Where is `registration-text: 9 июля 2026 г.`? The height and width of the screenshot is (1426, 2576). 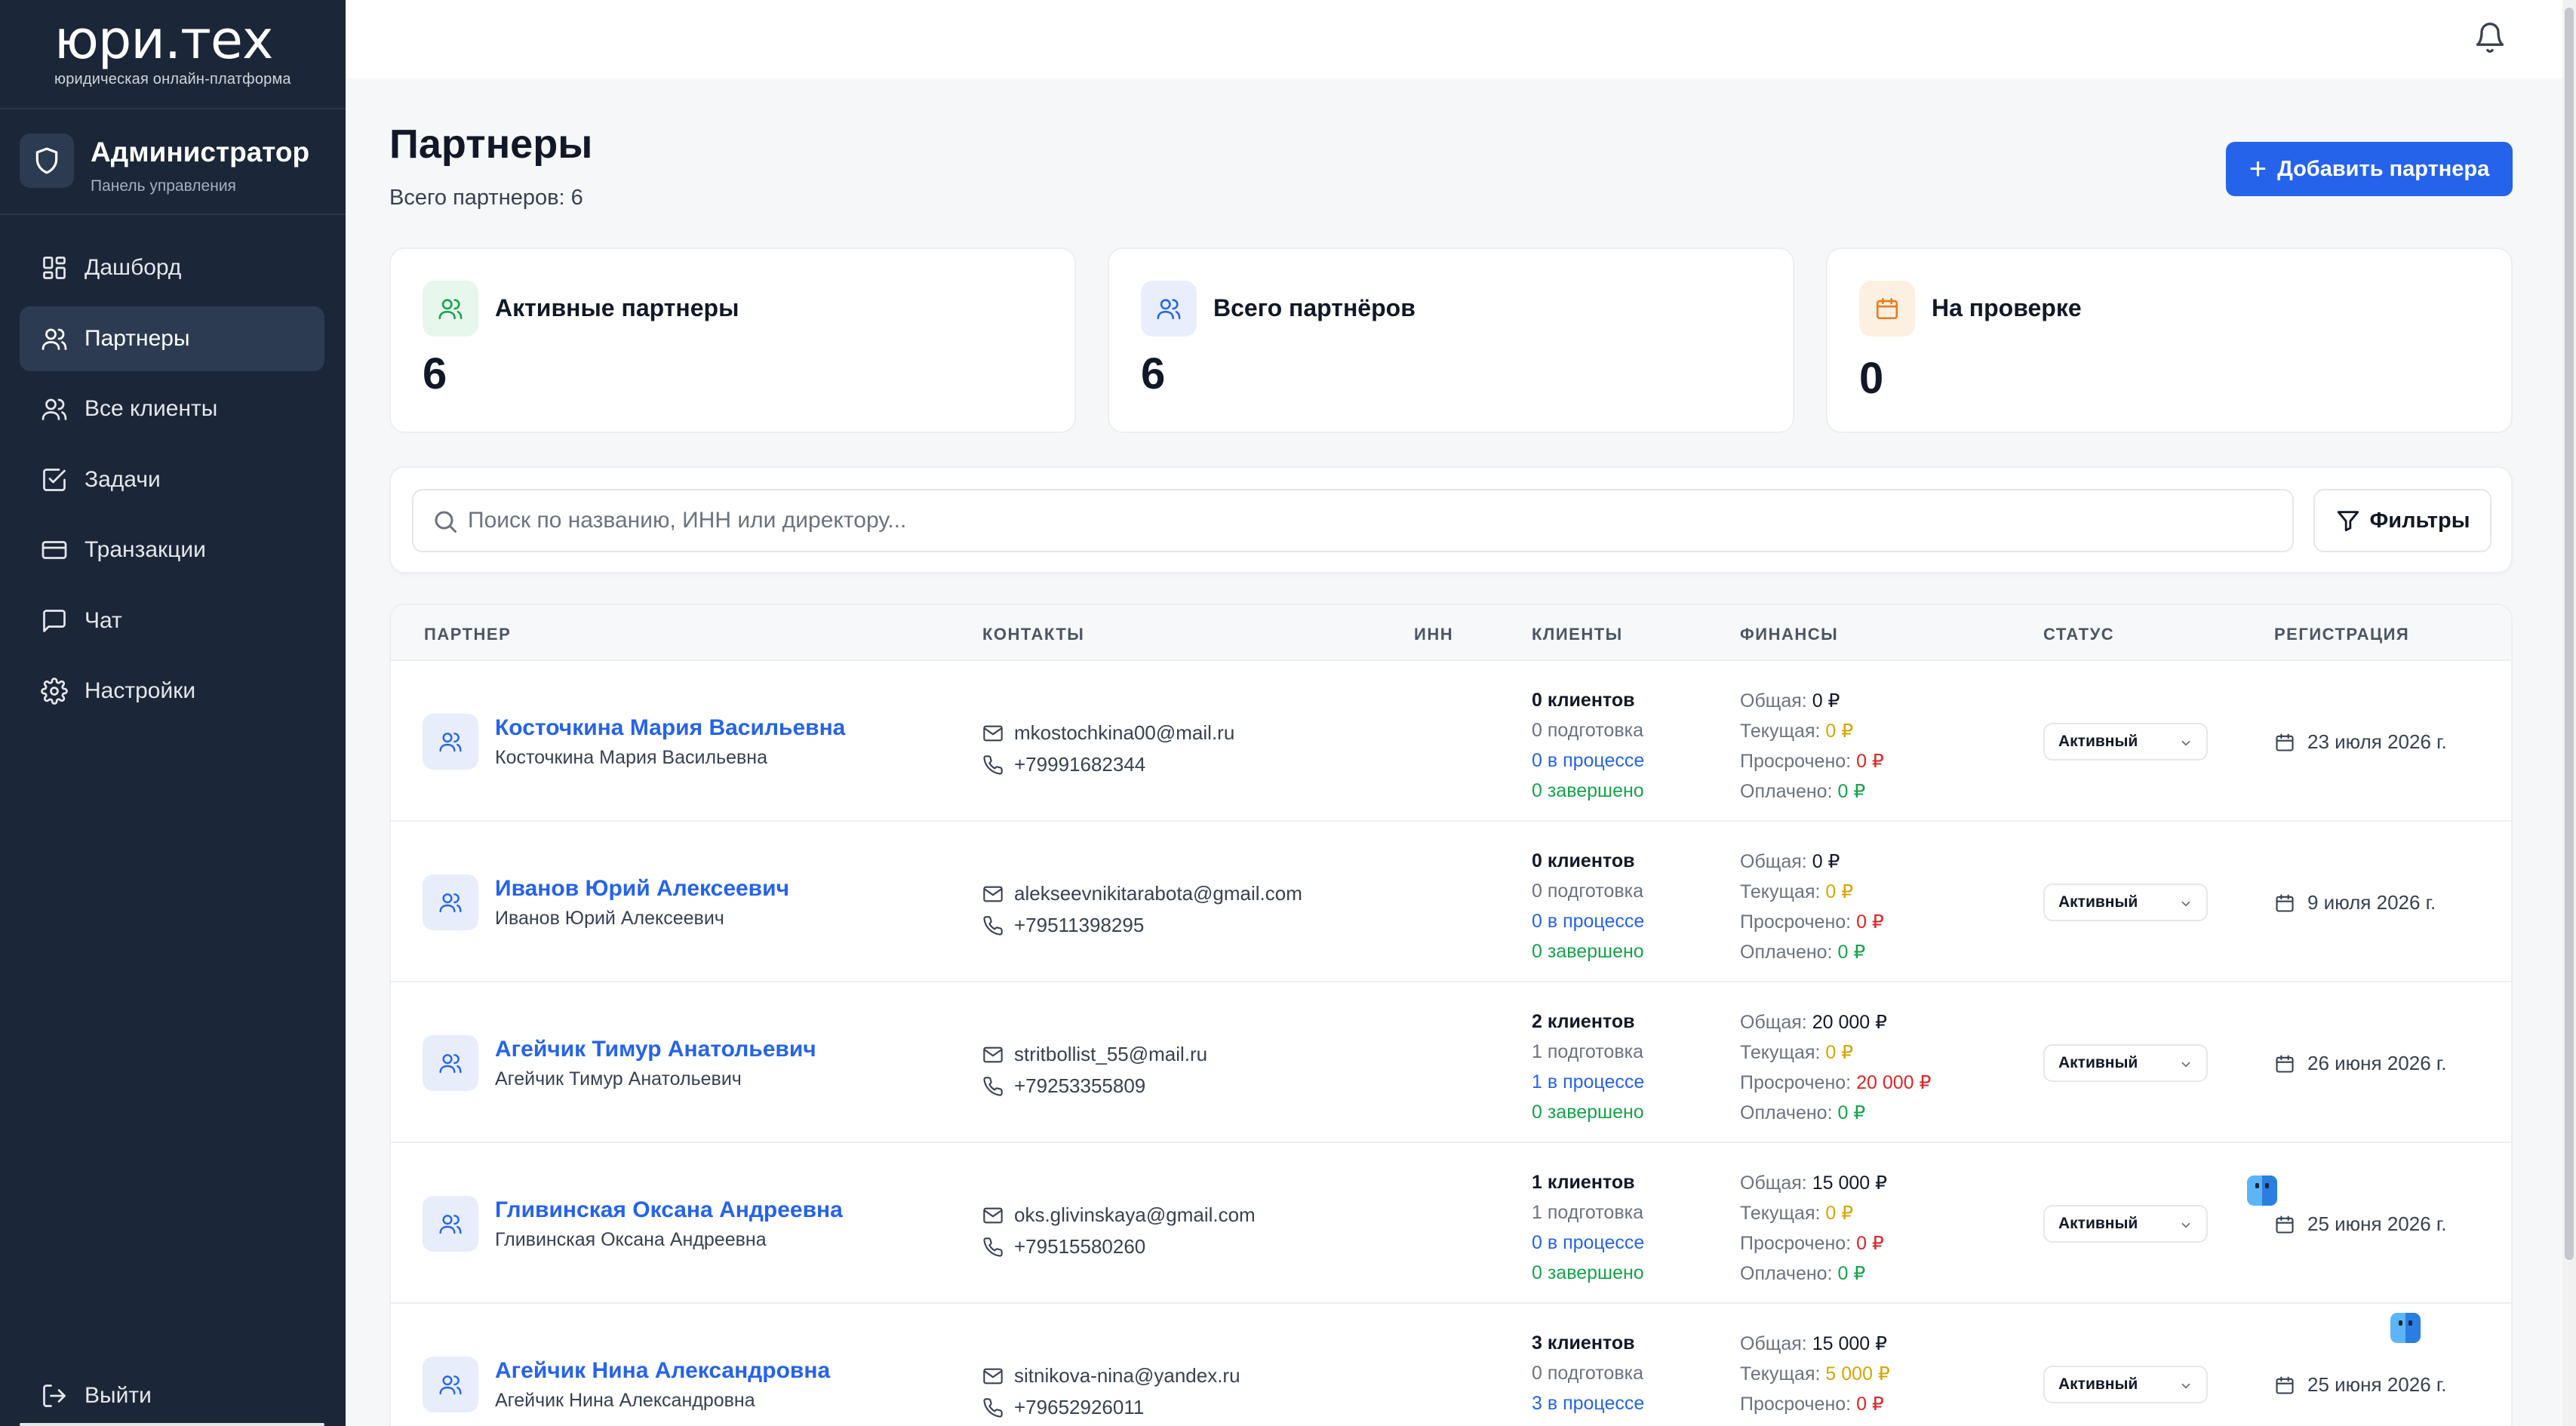
registration-text: 9 июля 2026 г. is located at coordinates (2371, 902).